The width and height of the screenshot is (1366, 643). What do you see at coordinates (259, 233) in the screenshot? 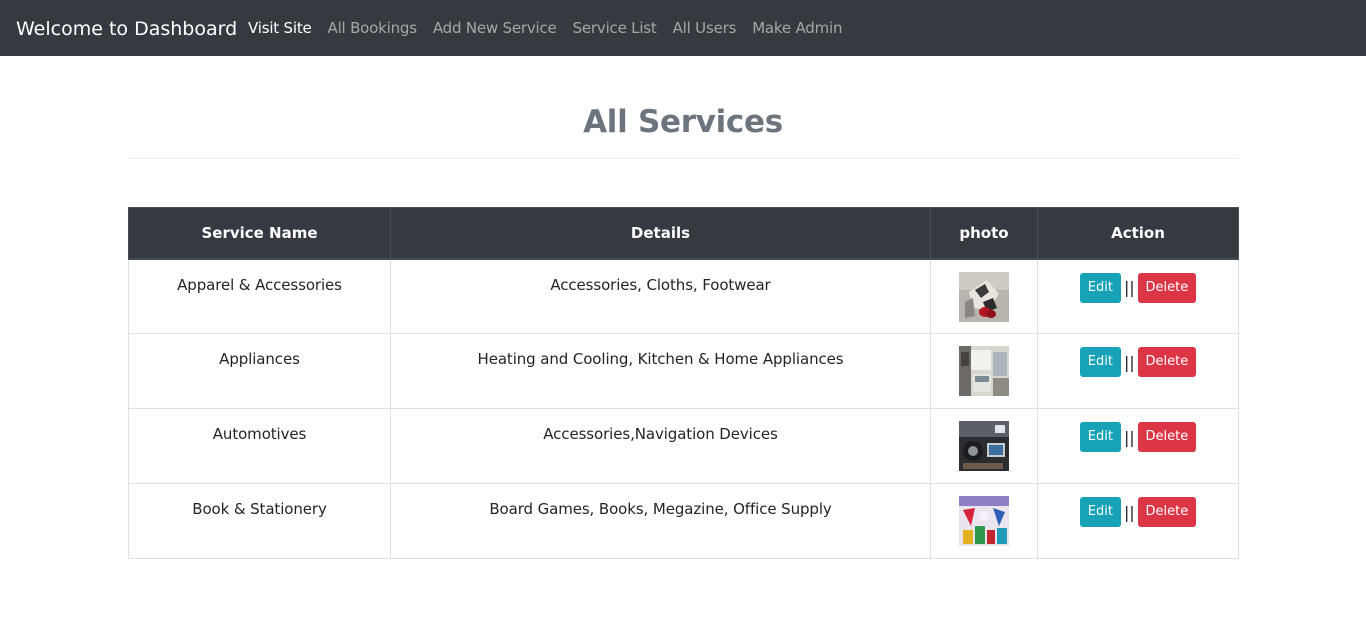
I see `header-service-name: Service Name` at bounding box center [259, 233].